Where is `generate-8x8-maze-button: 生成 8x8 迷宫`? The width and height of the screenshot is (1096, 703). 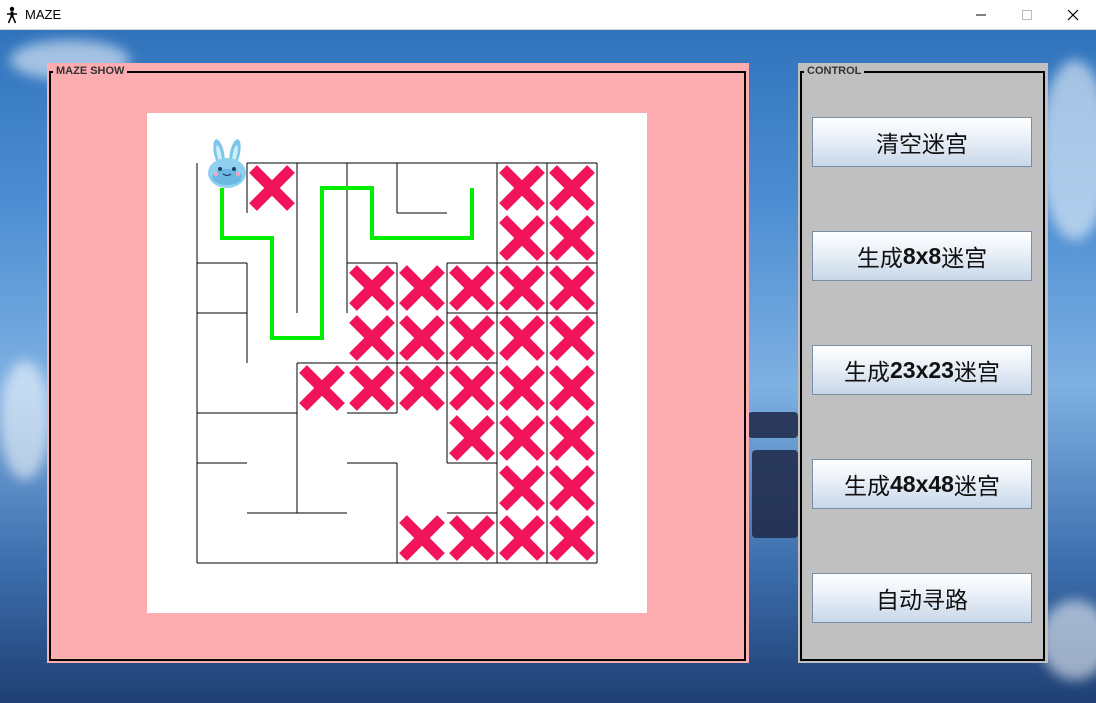
generate-8x8-maze-button: 生成 8x8 迷宫 is located at coordinates (922, 256).